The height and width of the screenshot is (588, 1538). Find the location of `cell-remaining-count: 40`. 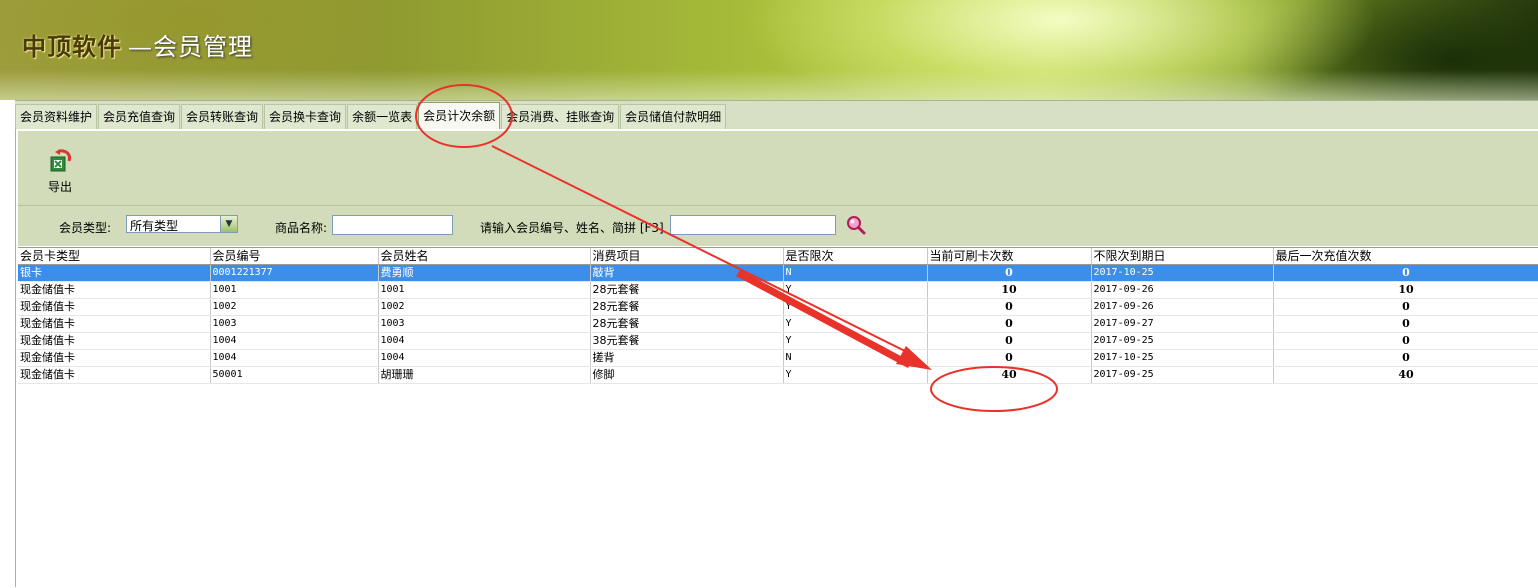

cell-remaining-count: 40 is located at coordinates (1009, 375).